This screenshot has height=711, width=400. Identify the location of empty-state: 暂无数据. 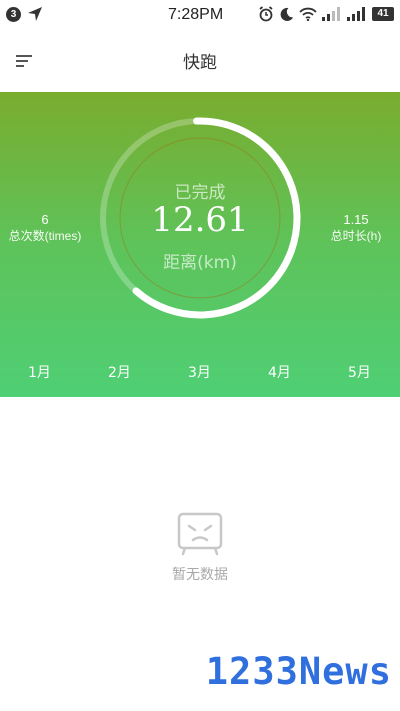
(200, 547).